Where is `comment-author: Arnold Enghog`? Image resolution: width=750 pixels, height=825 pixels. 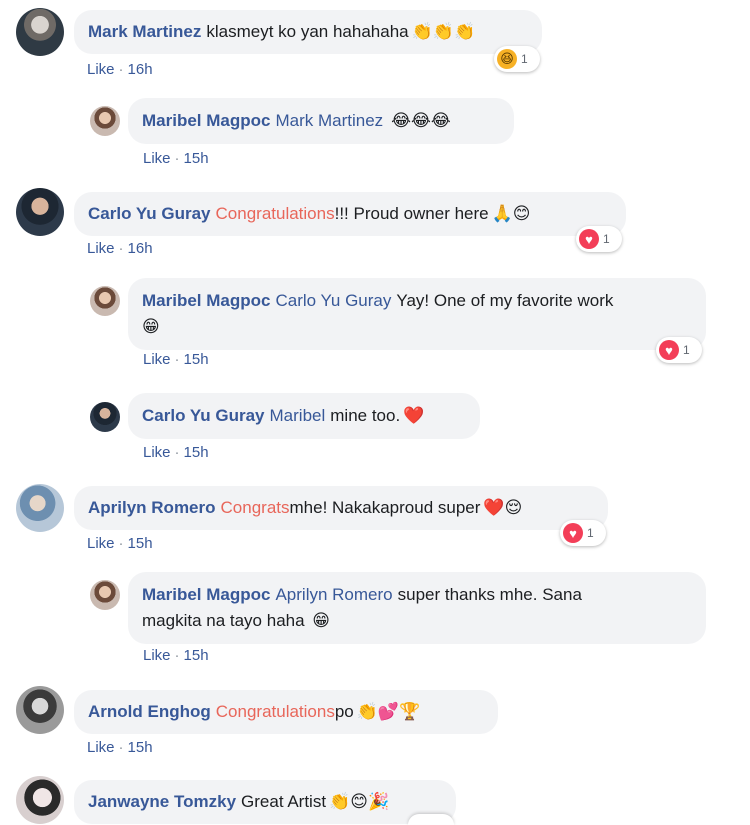
comment-author: Arnold Enghog is located at coordinates (149, 712).